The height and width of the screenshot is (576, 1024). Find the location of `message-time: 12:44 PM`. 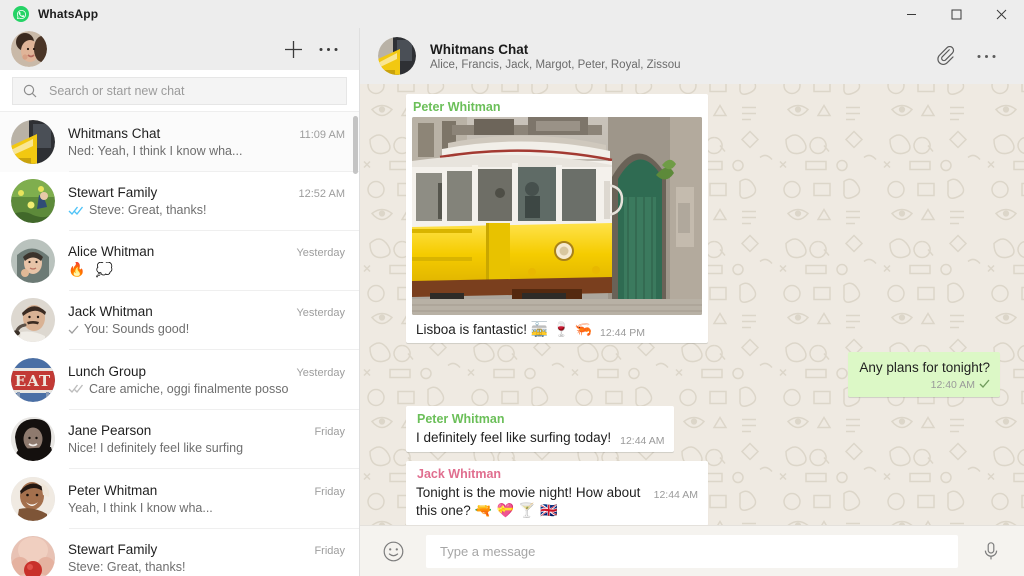

message-time: 12:44 PM is located at coordinates (622, 333).